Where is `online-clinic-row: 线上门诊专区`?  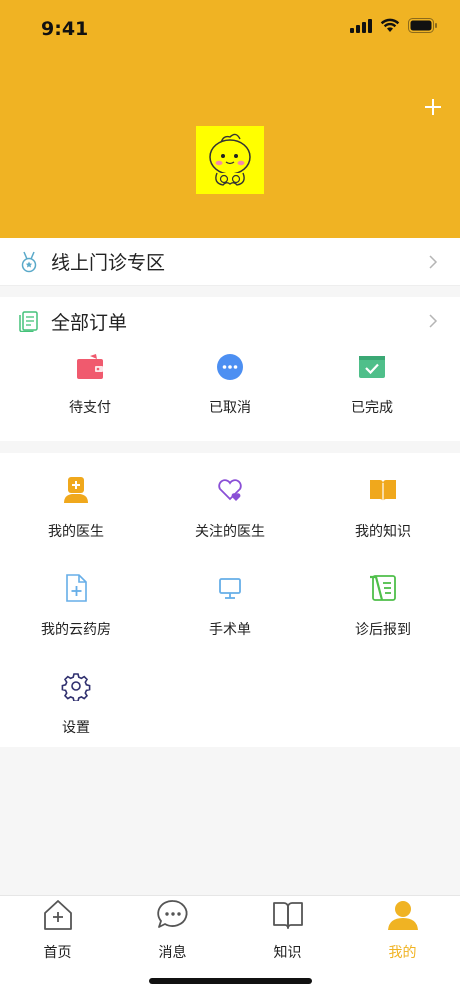
online-clinic-row: 线上门诊专区 is located at coordinates (230, 262).